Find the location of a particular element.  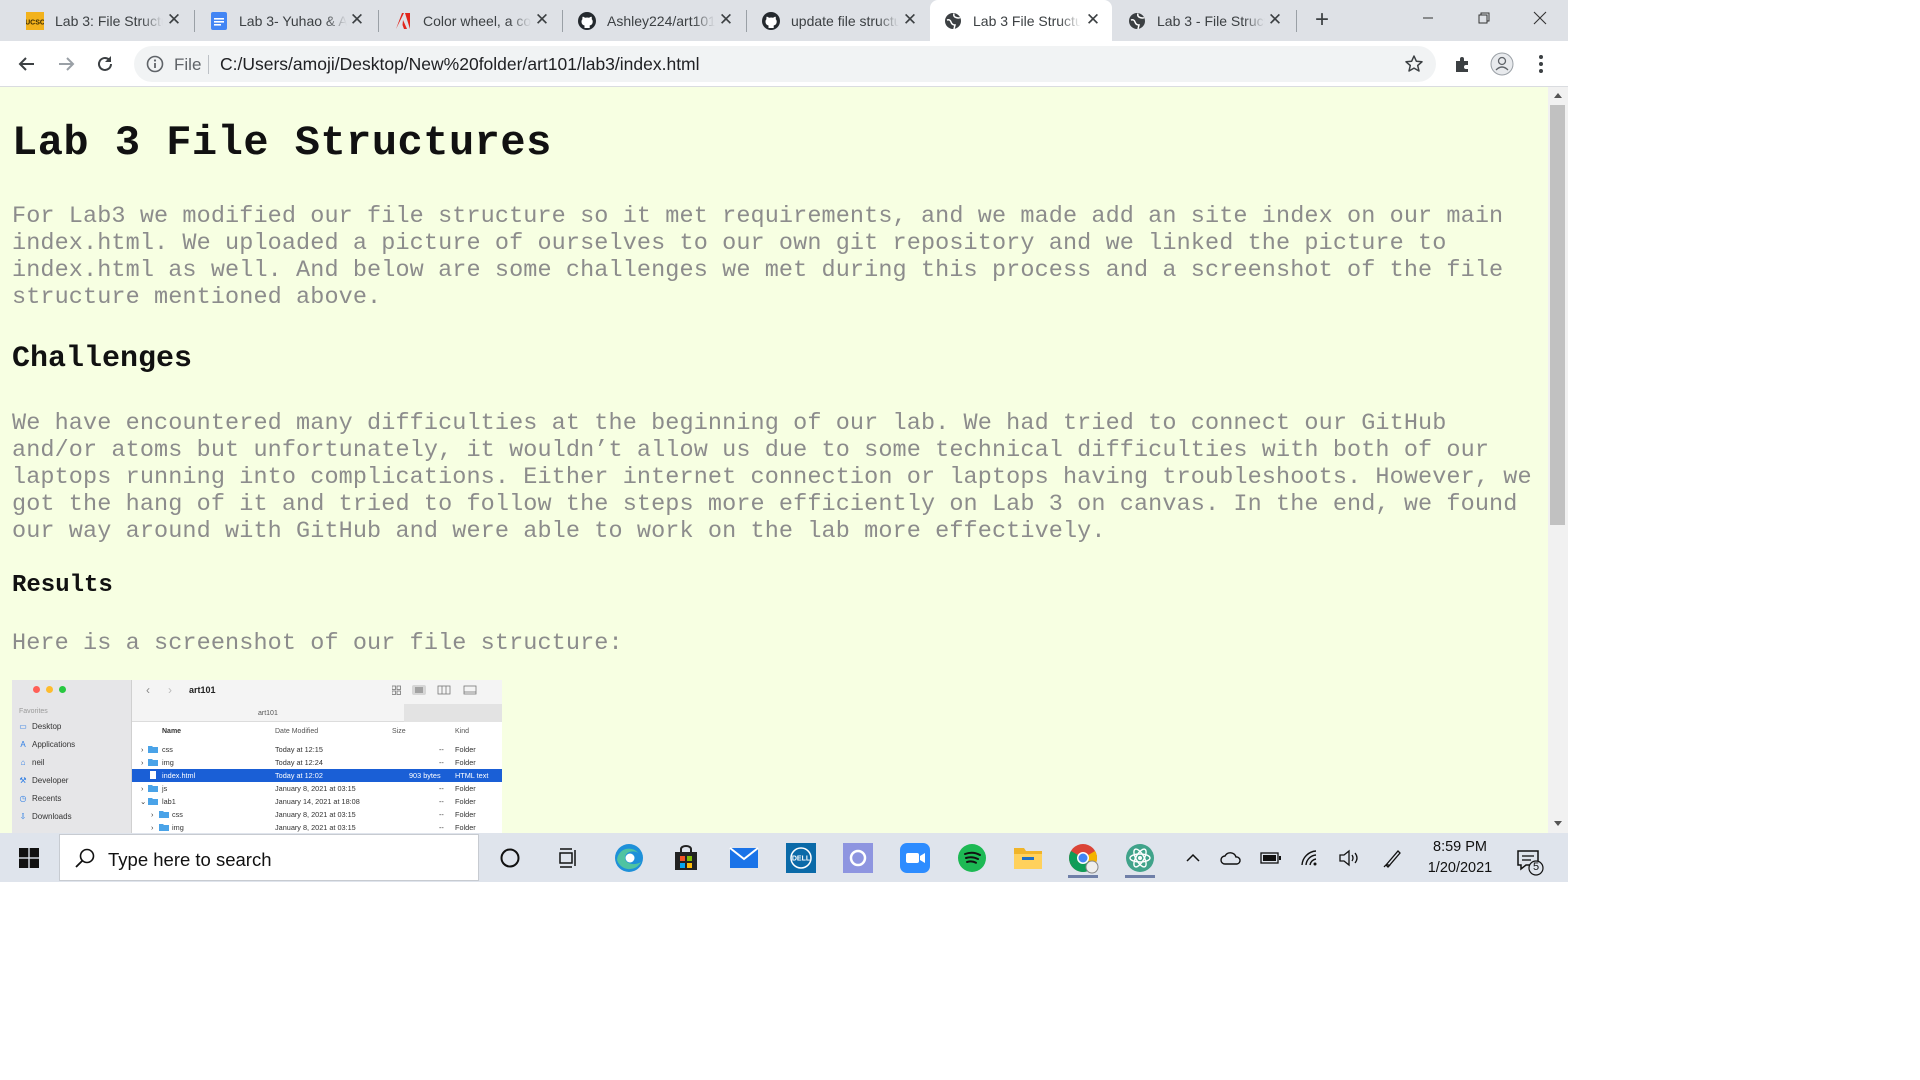

dell-button: DELL is located at coordinates (801, 857).